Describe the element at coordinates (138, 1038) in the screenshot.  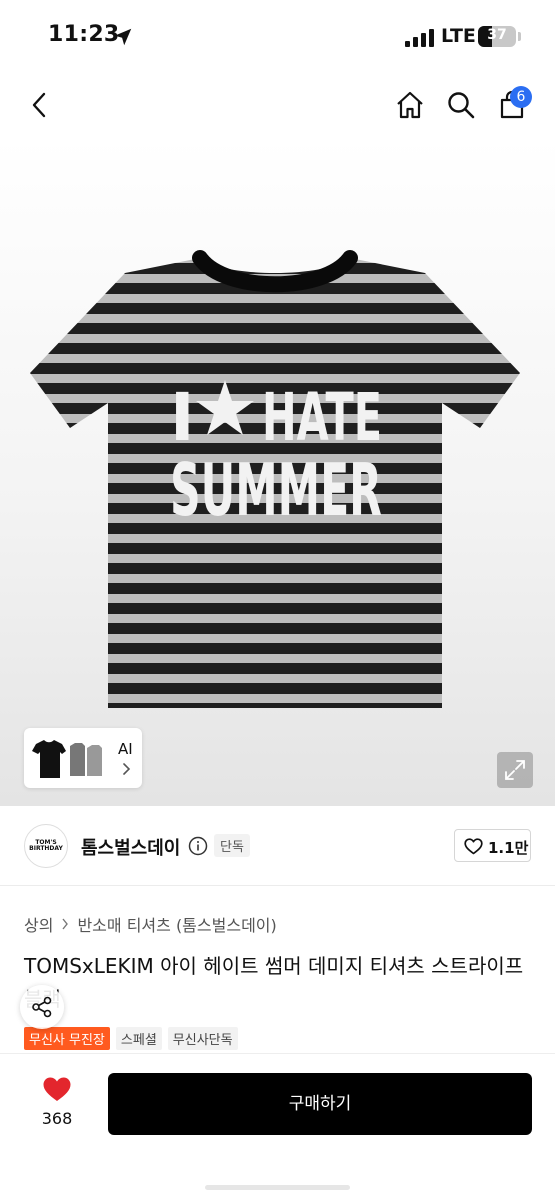
I see `tag-special: 스페셜` at that location.